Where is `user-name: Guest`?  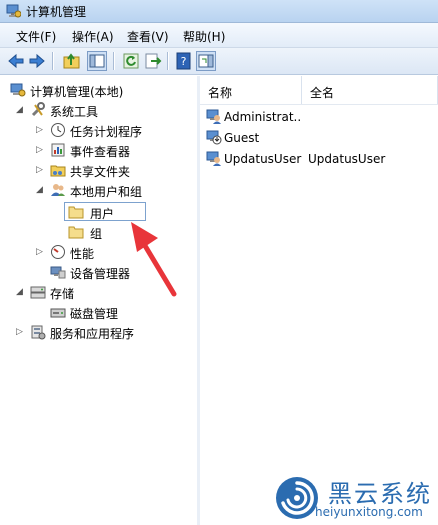 user-name: Guest is located at coordinates (242, 138).